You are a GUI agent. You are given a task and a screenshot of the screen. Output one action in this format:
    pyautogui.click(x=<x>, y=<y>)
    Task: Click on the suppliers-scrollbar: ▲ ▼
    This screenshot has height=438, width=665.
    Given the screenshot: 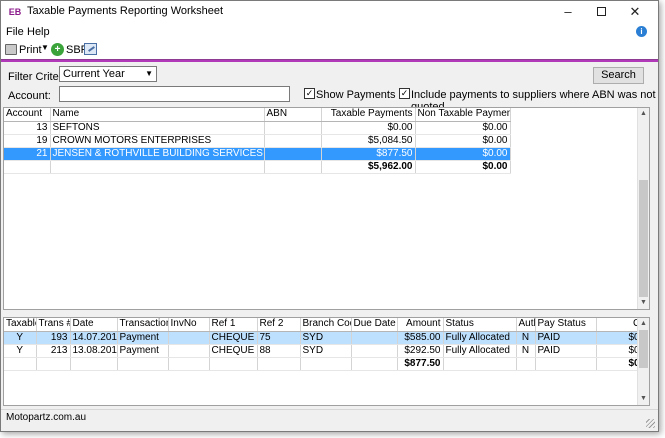 What is the action you would take?
    pyautogui.click(x=643, y=208)
    